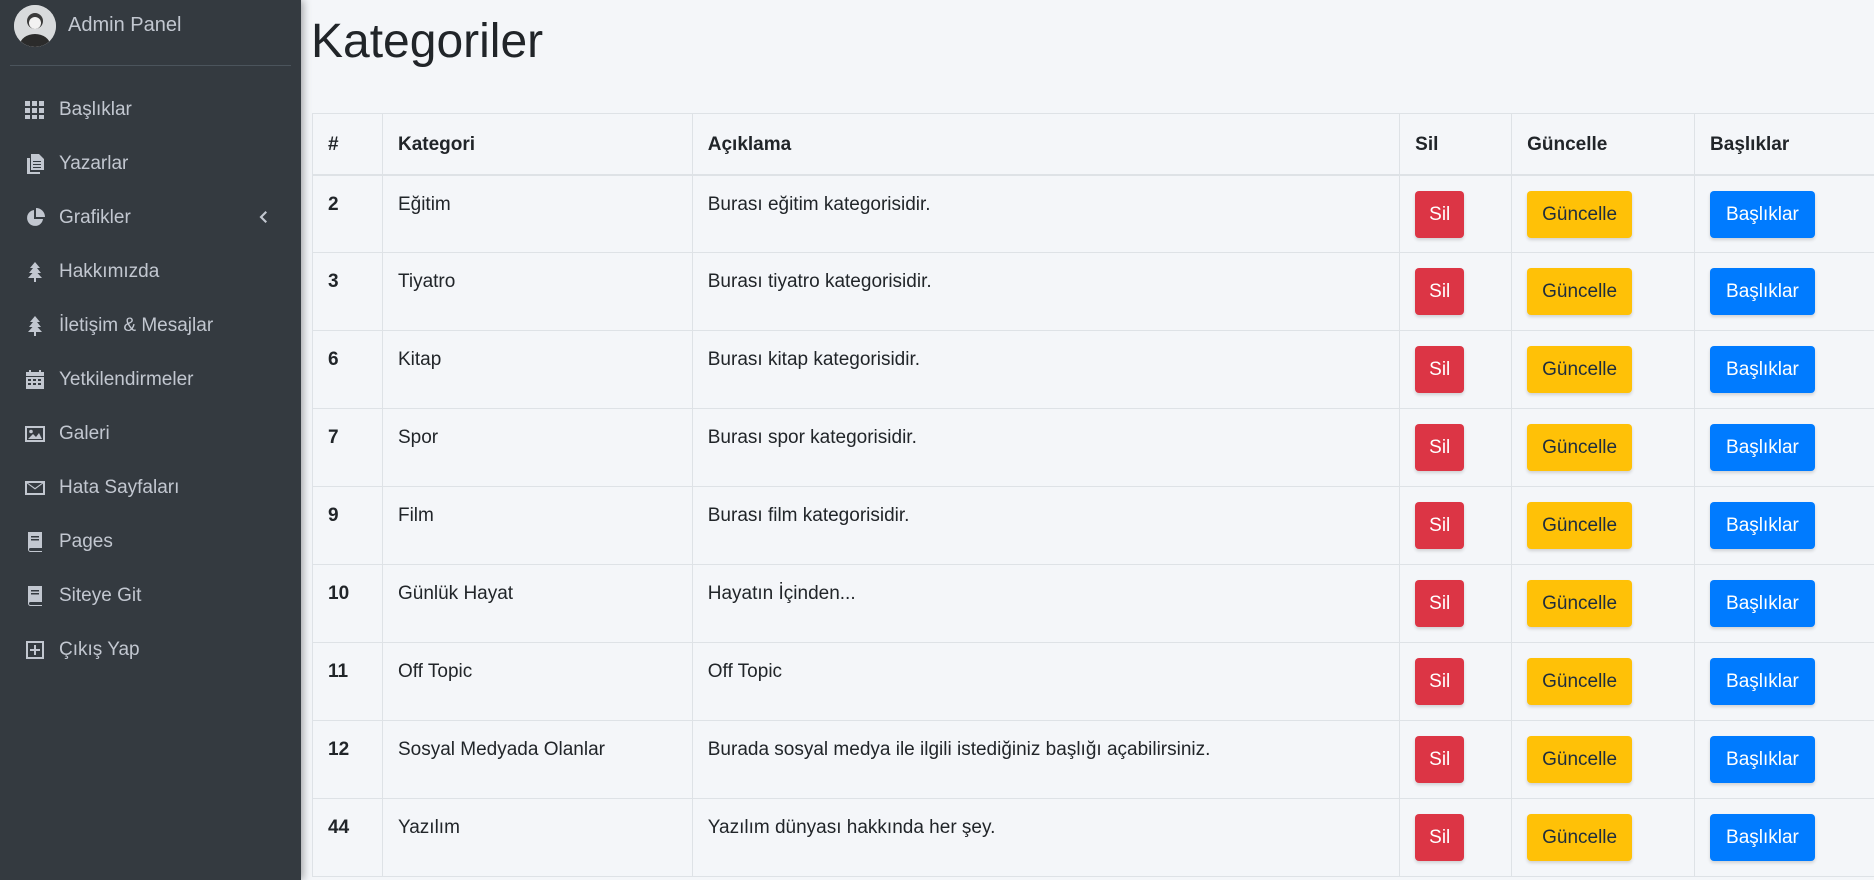  Describe the element at coordinates (150, 326) in the screenshot. I see `sidebar-item-iletisim: İletişim & Mesajlar` at that location.